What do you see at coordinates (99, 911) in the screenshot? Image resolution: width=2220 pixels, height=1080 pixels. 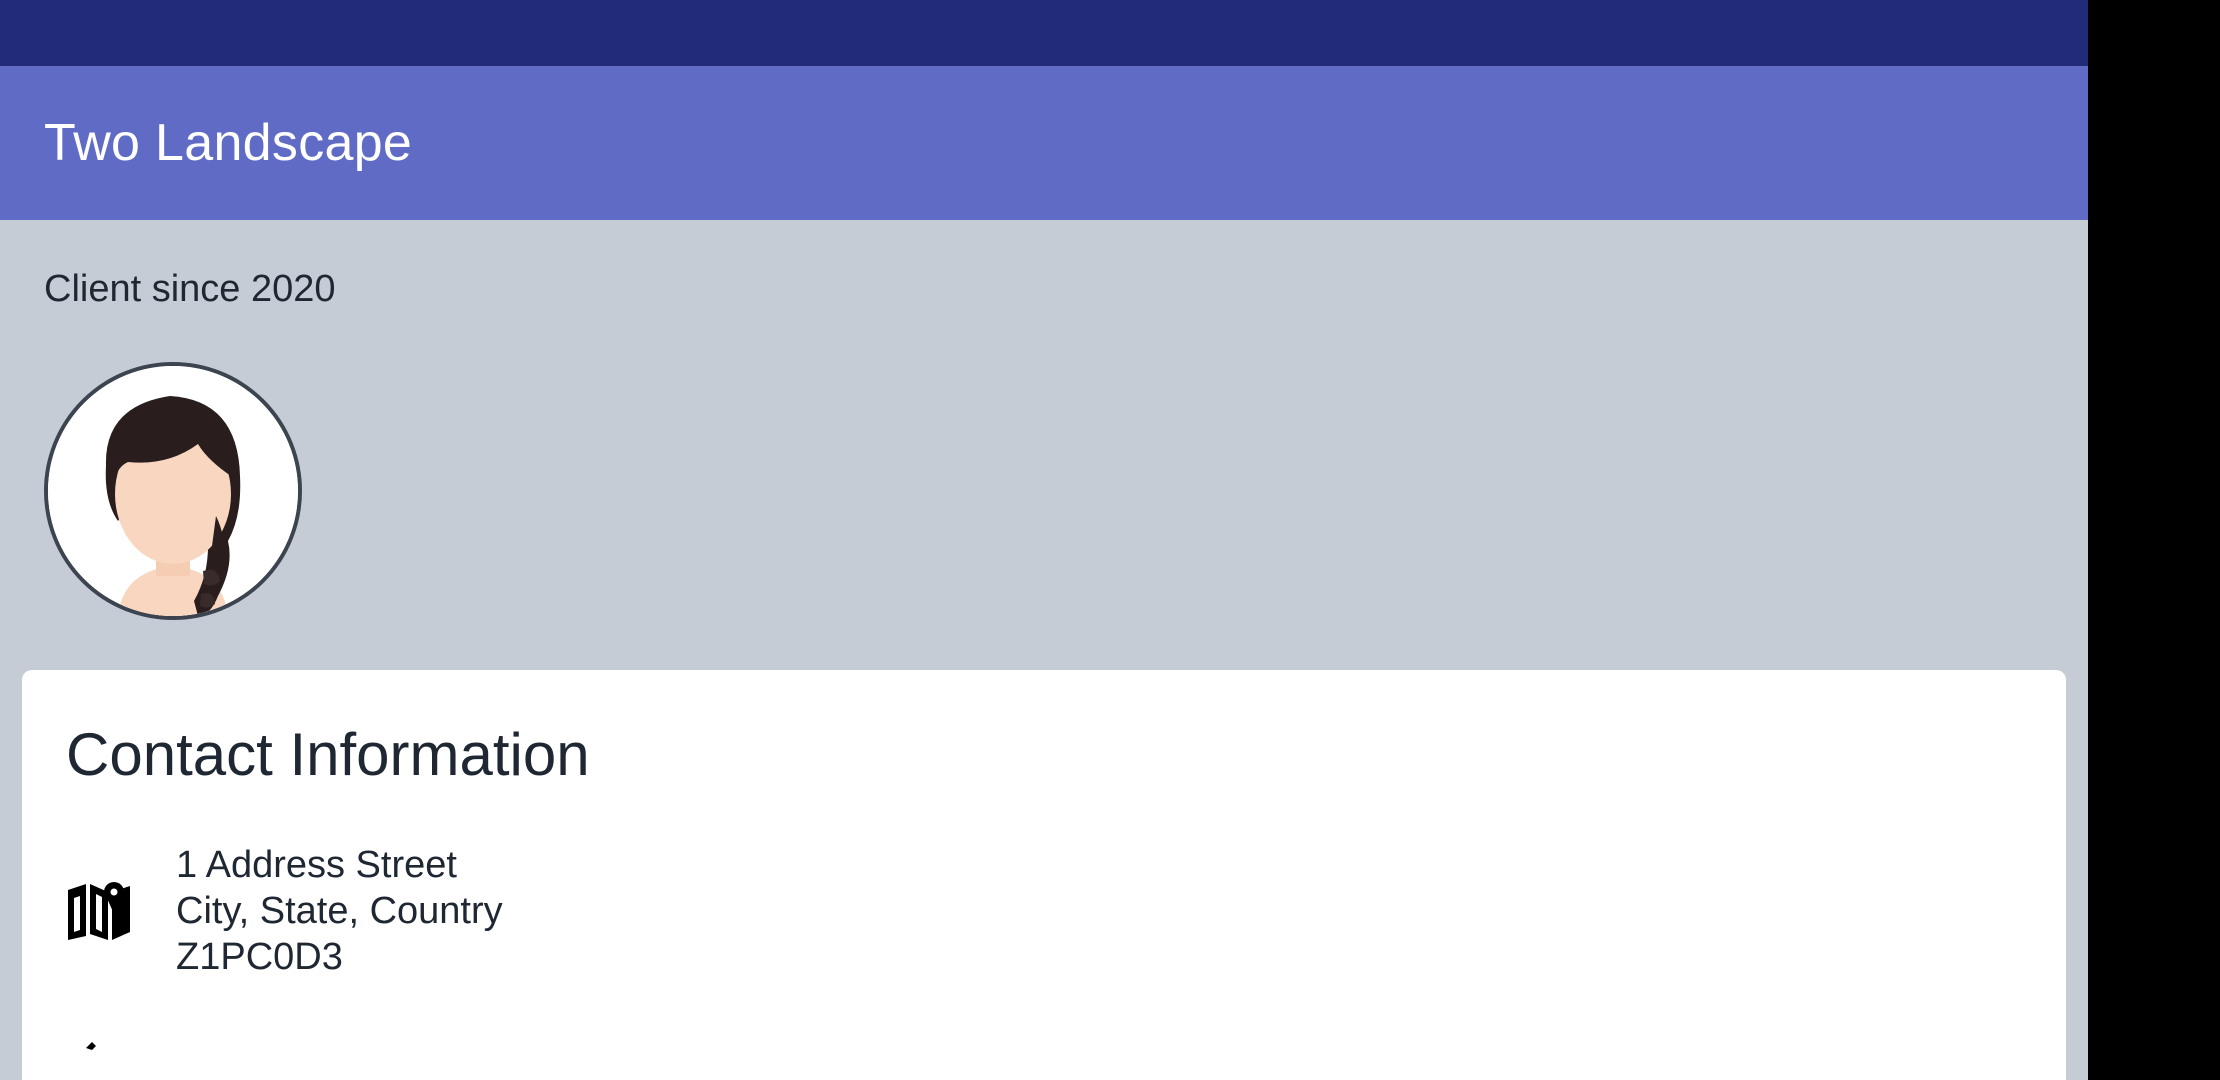 I see `map-icon` at bounding box center [99, 911].